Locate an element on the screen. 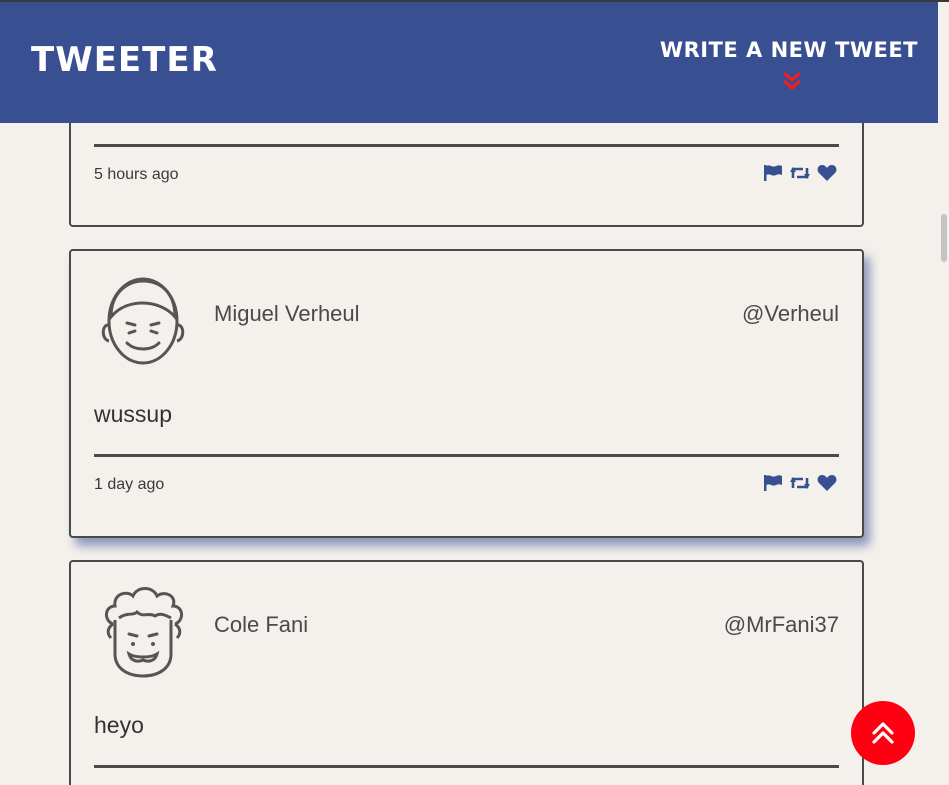 This screenshot has height=785, width=949. tweet-timestamp: 5 hours ago is located at coordinates (136, 174).